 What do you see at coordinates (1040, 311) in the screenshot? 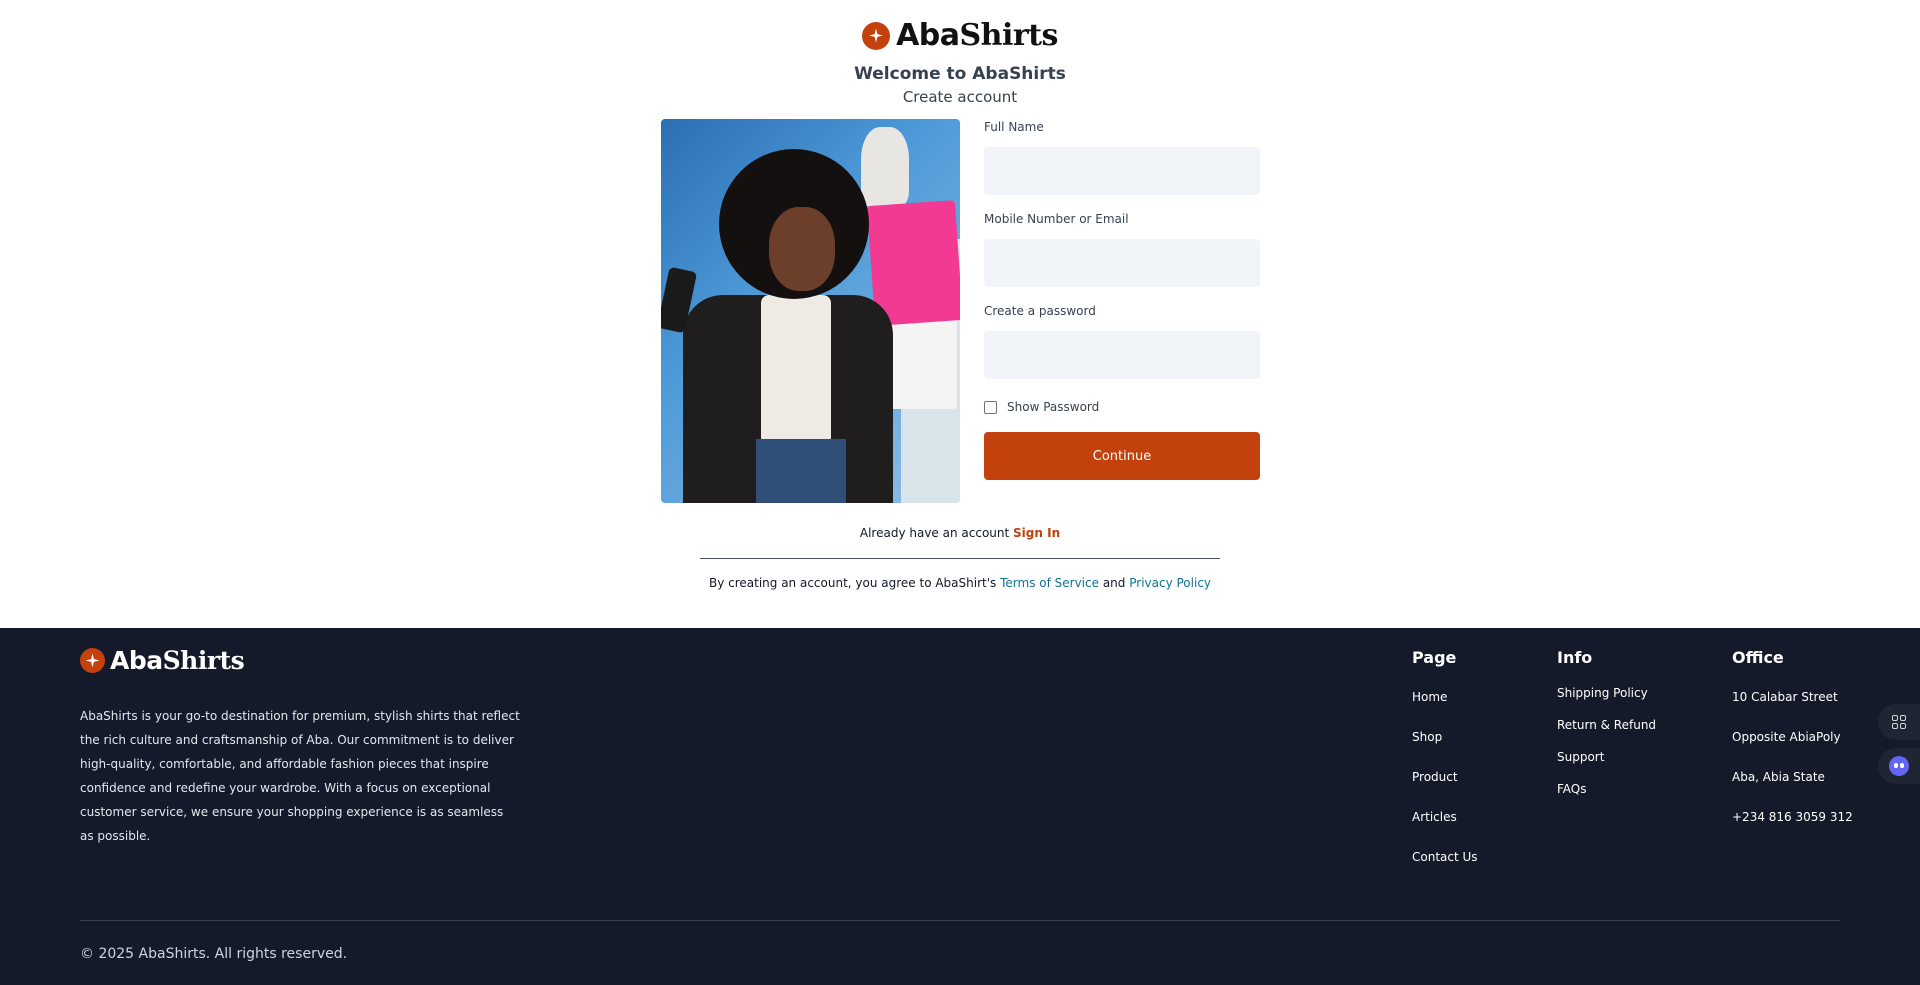
I see `password-label: Create a password` at bounding box center [1040, 311].